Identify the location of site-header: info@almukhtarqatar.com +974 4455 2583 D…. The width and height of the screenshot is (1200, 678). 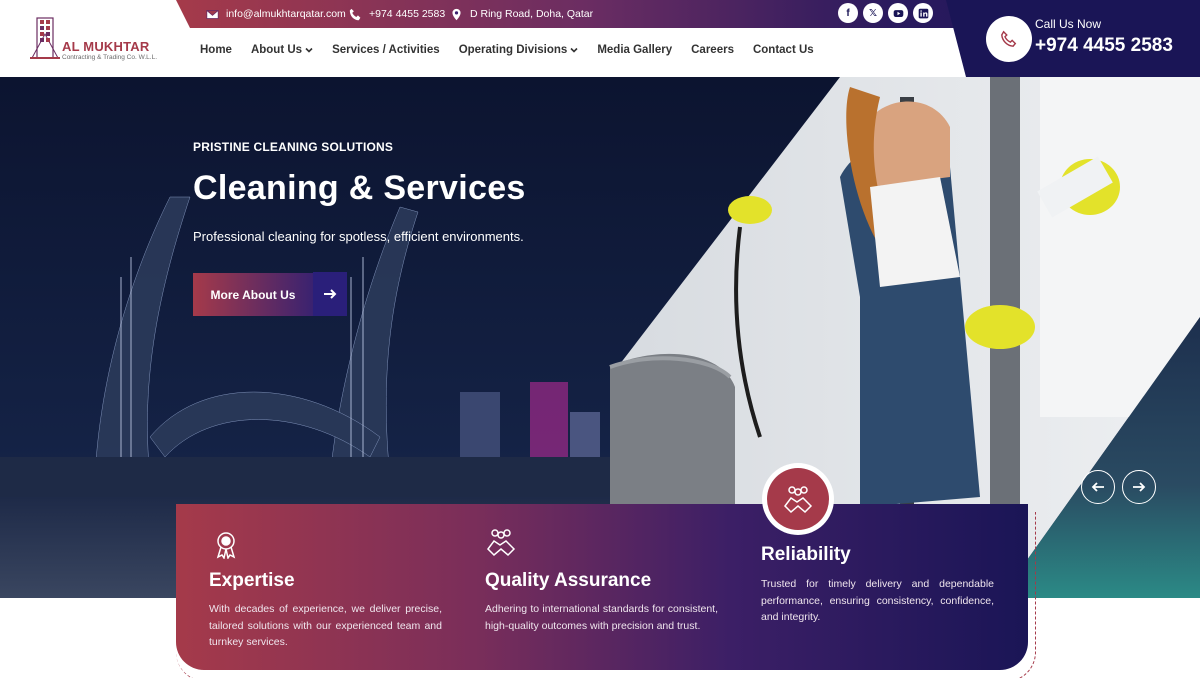
(600, 38).